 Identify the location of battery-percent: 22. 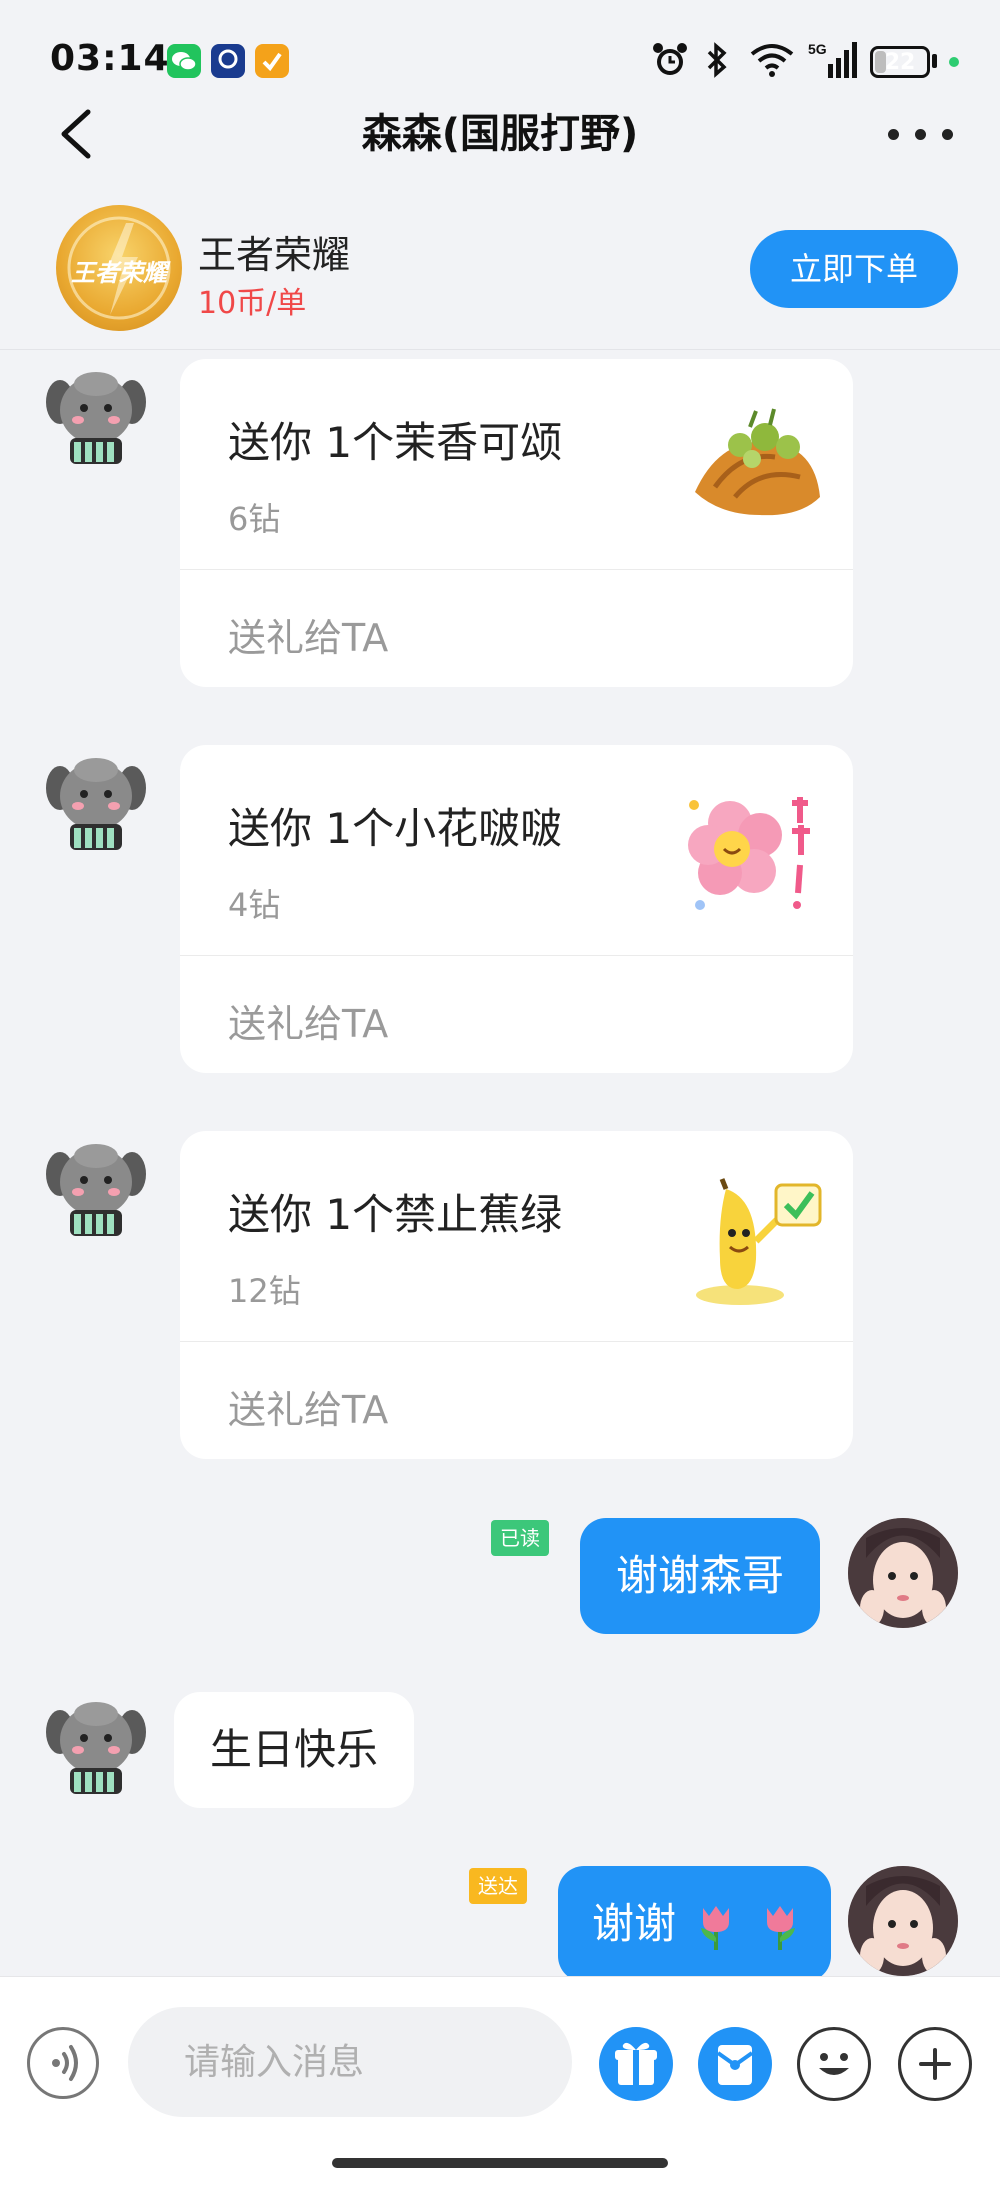
(900, 62).